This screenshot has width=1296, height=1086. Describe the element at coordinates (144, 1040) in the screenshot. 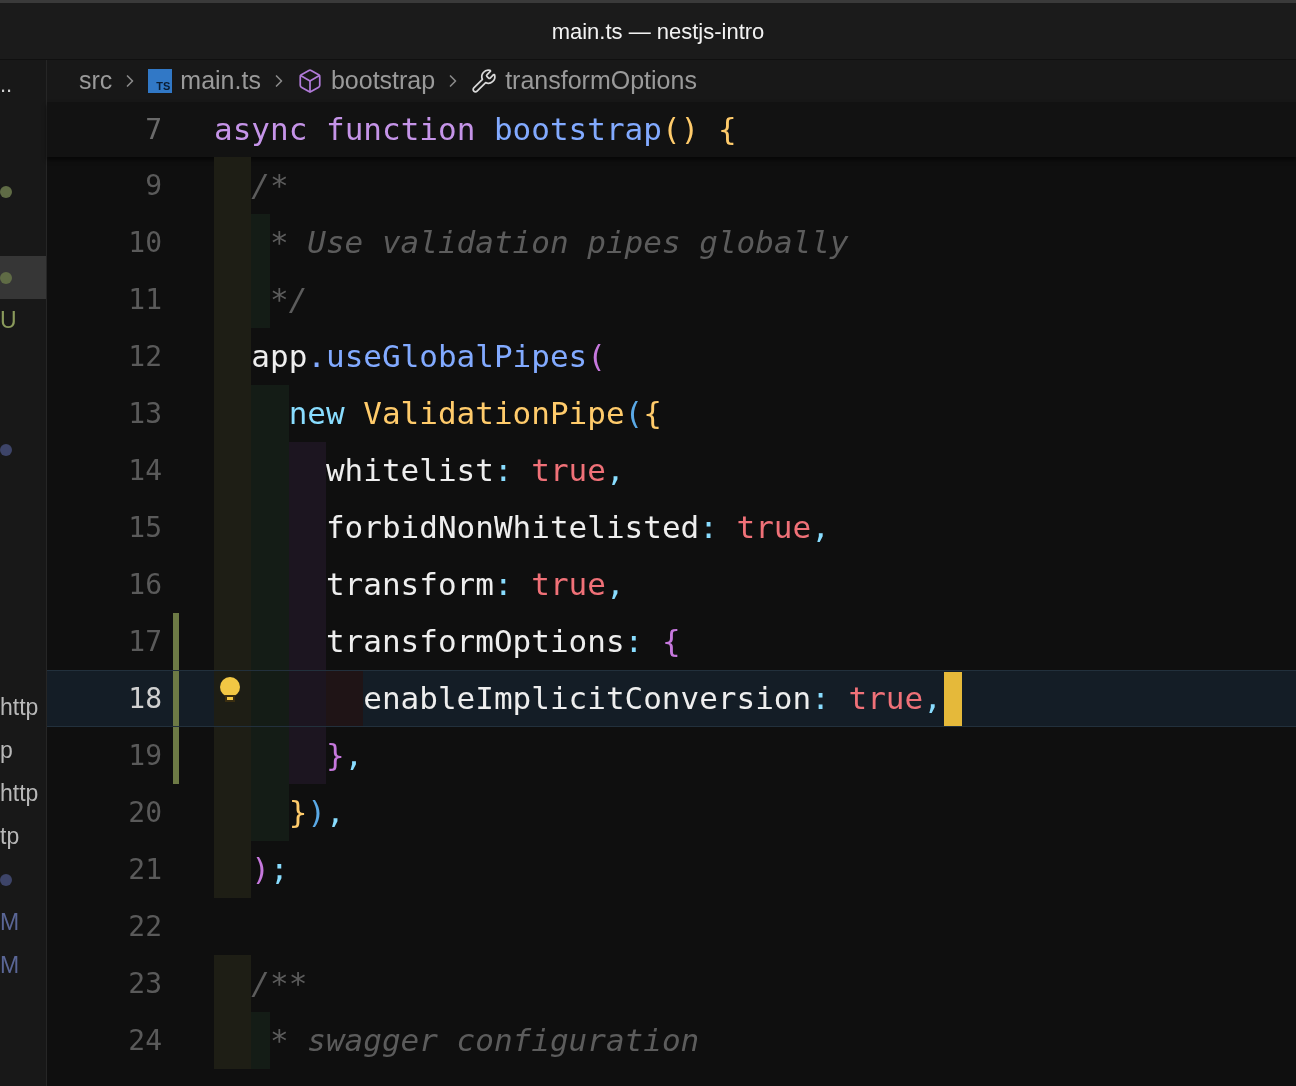

I see `line-number: 24` at that location.